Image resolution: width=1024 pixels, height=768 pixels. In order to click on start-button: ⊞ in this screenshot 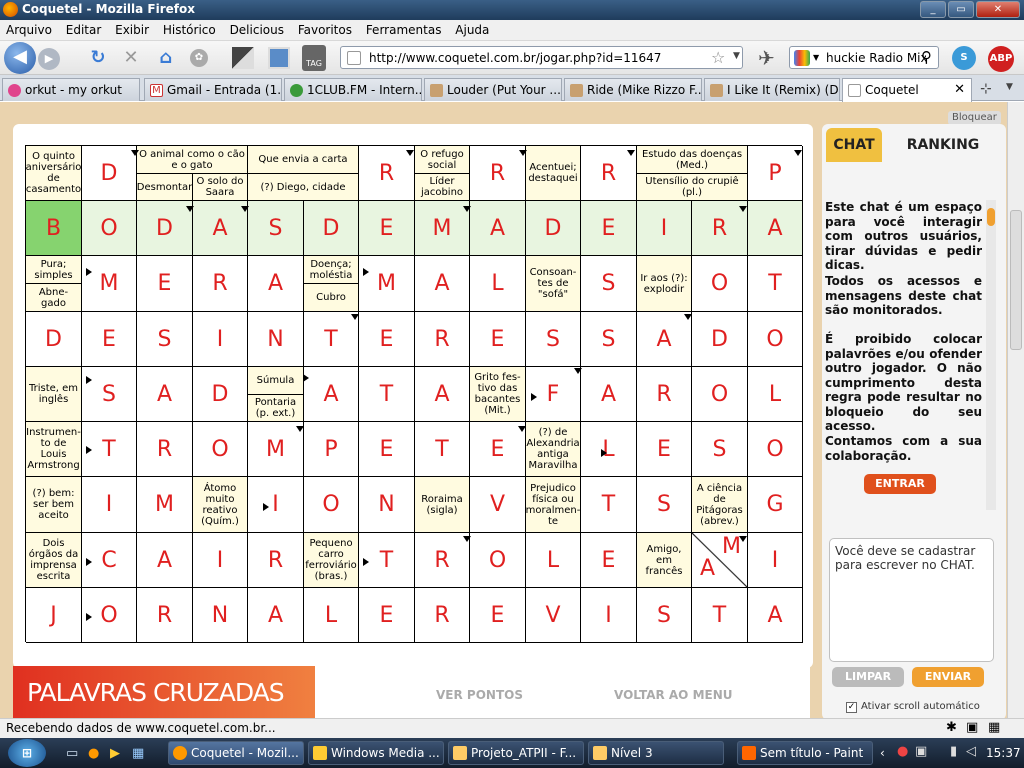, I will do `click(27, 753)`.